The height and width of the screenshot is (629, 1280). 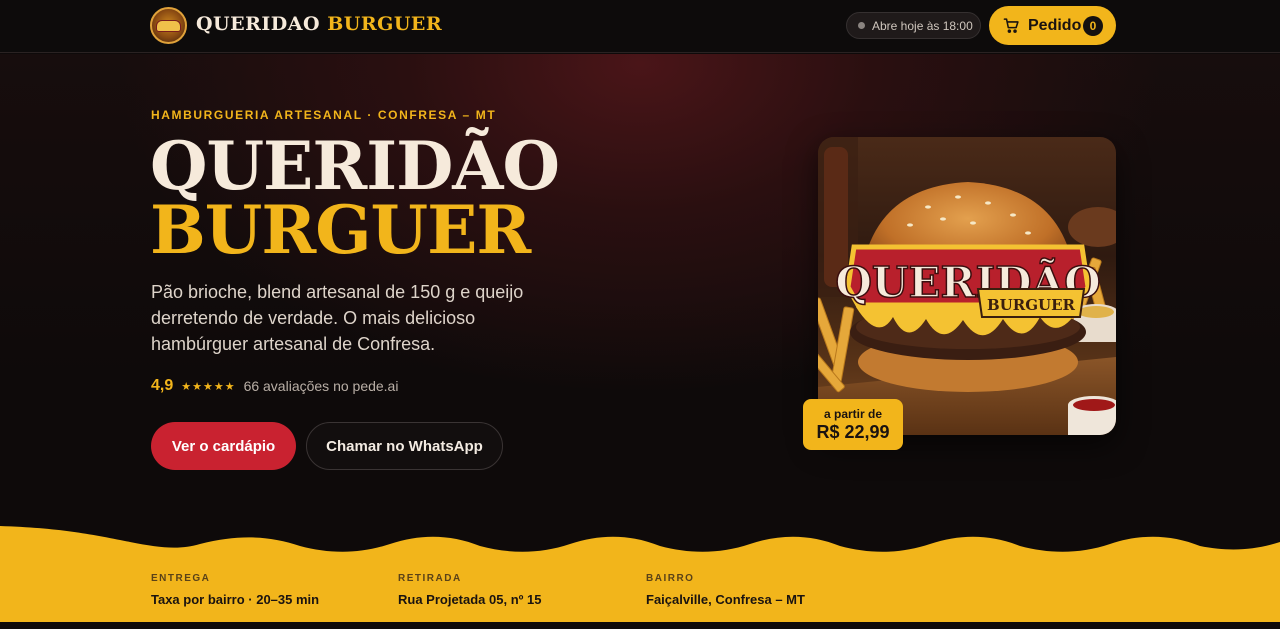 I want to click on cart-icon, so click(x=1011, y=25).